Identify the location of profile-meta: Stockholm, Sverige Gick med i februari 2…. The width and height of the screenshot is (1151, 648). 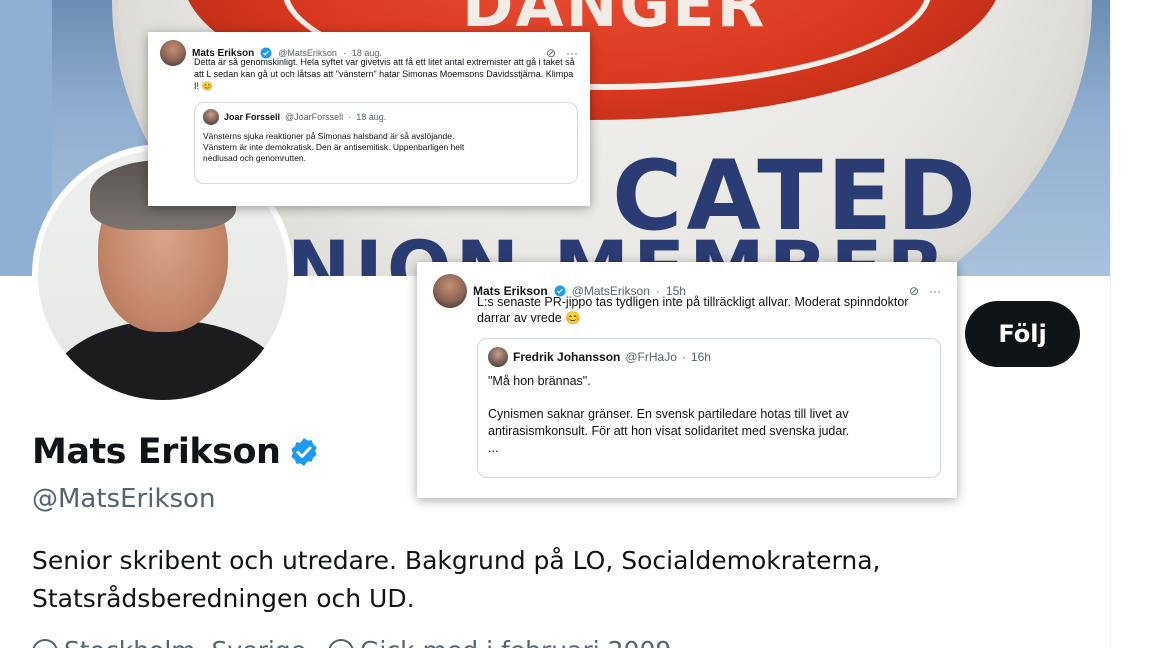
(351, 642).